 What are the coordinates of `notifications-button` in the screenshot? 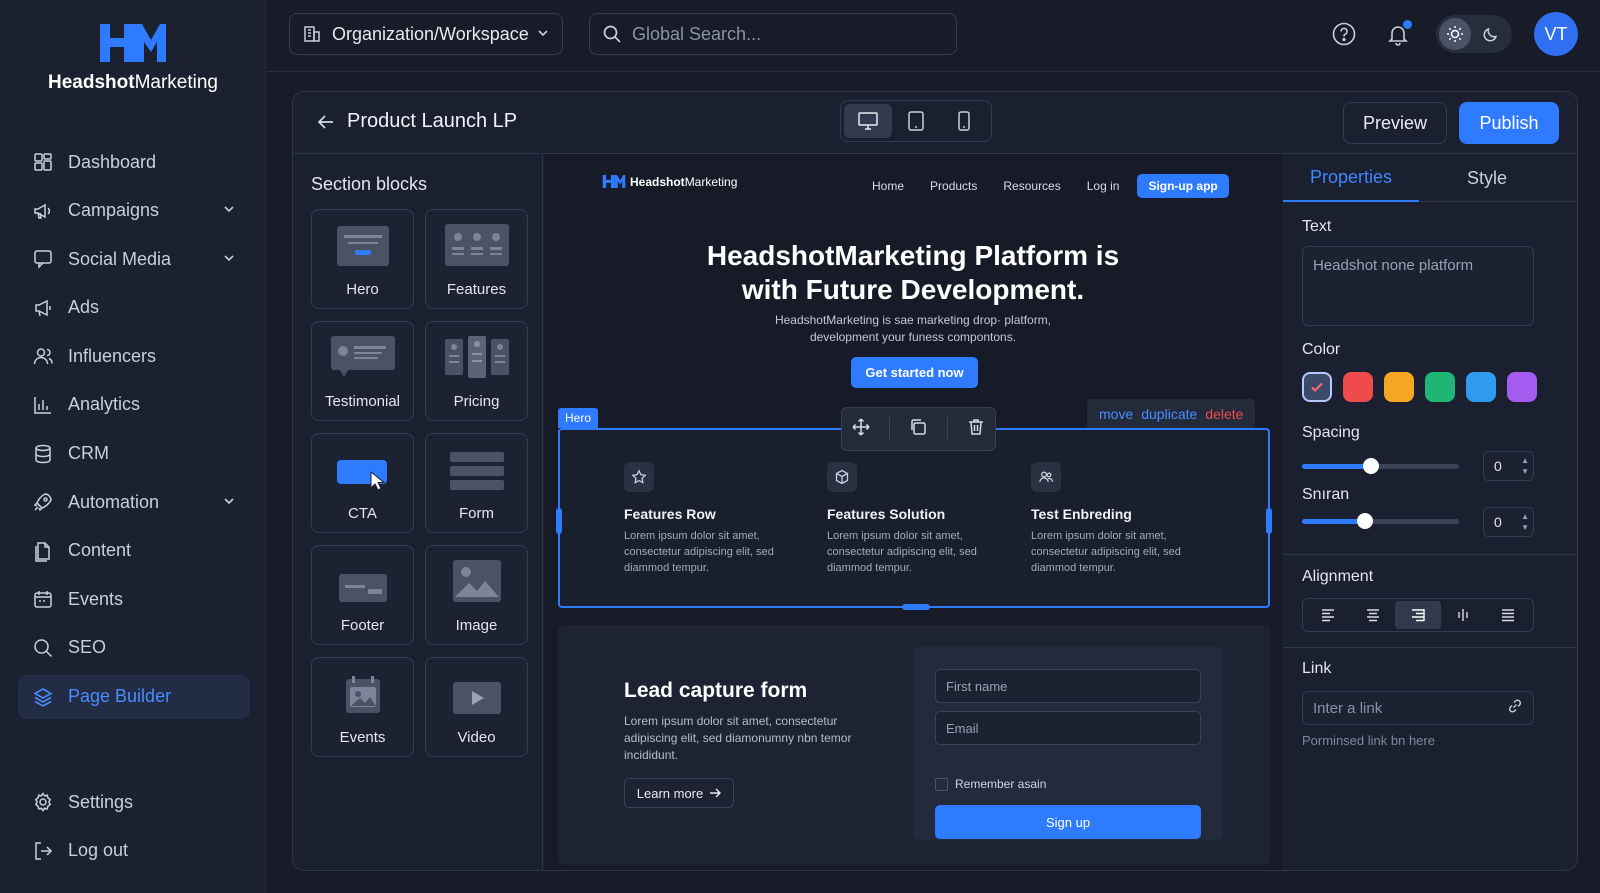 It's located at (1398, 34).